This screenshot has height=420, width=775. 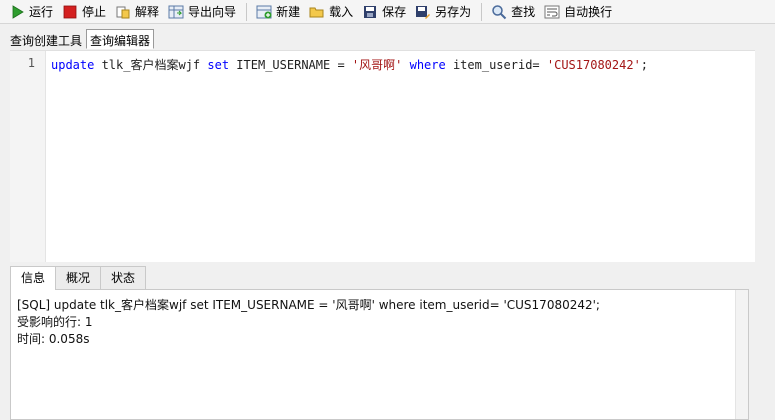 I want to click on sql-string-userid: 'CUS17080242', so click(x=593, y=65).